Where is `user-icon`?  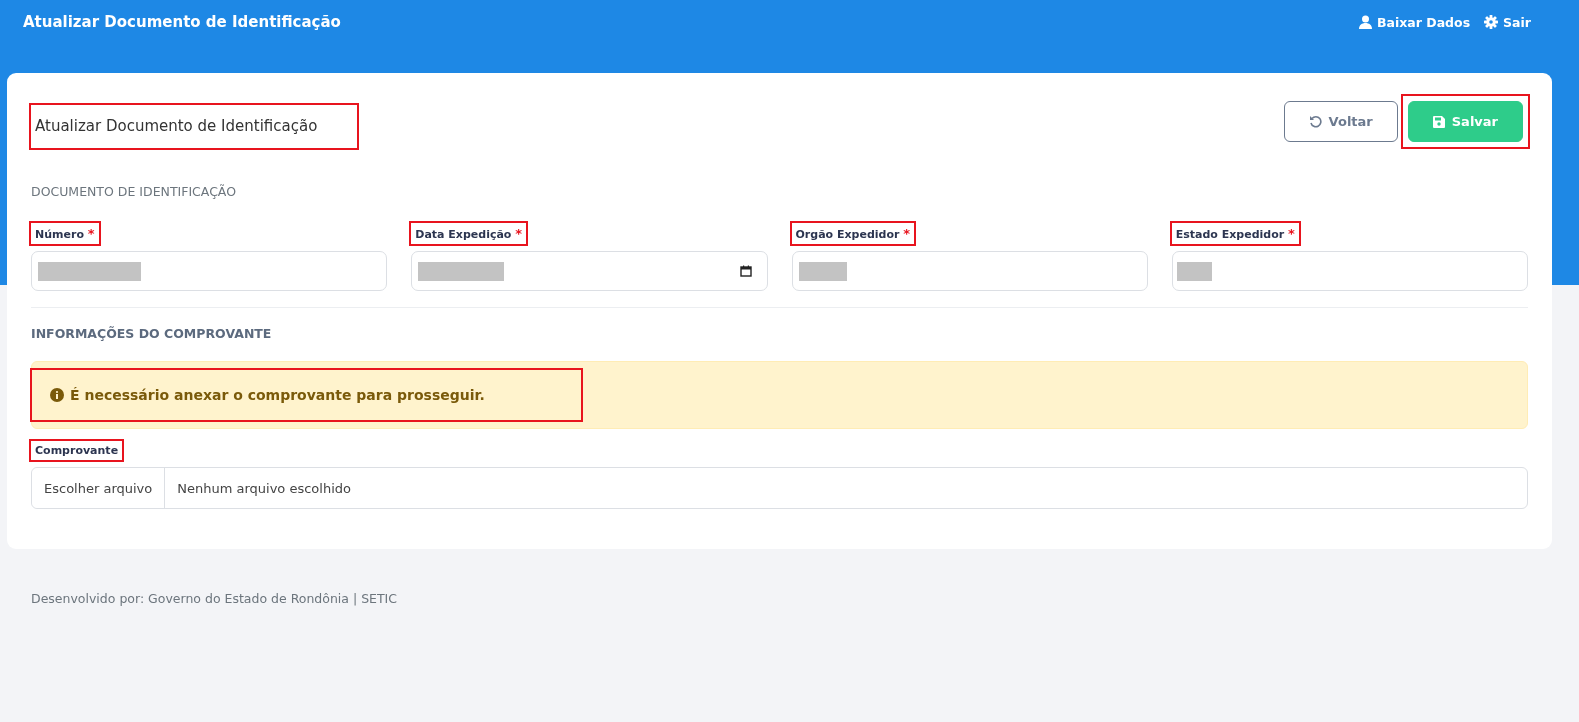
user-icon is located at coordinates (1366, 22).